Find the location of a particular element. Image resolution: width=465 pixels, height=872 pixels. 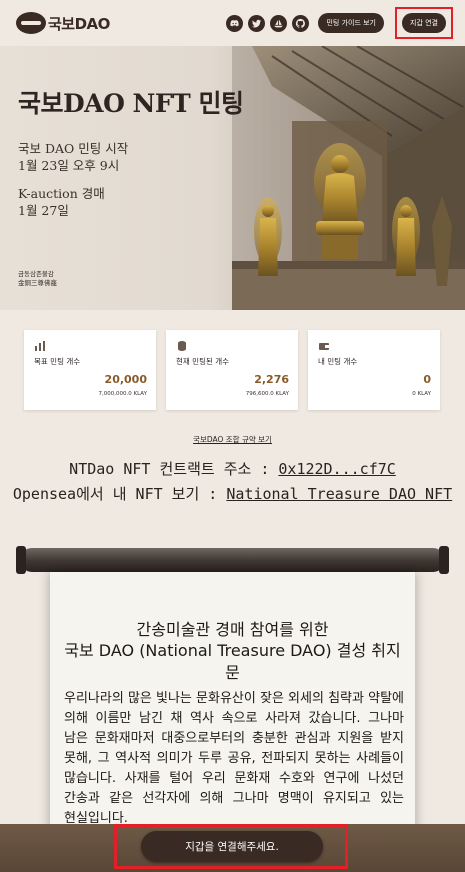

stat-klay: 0 KLAY is located at coordinates (421, 394).